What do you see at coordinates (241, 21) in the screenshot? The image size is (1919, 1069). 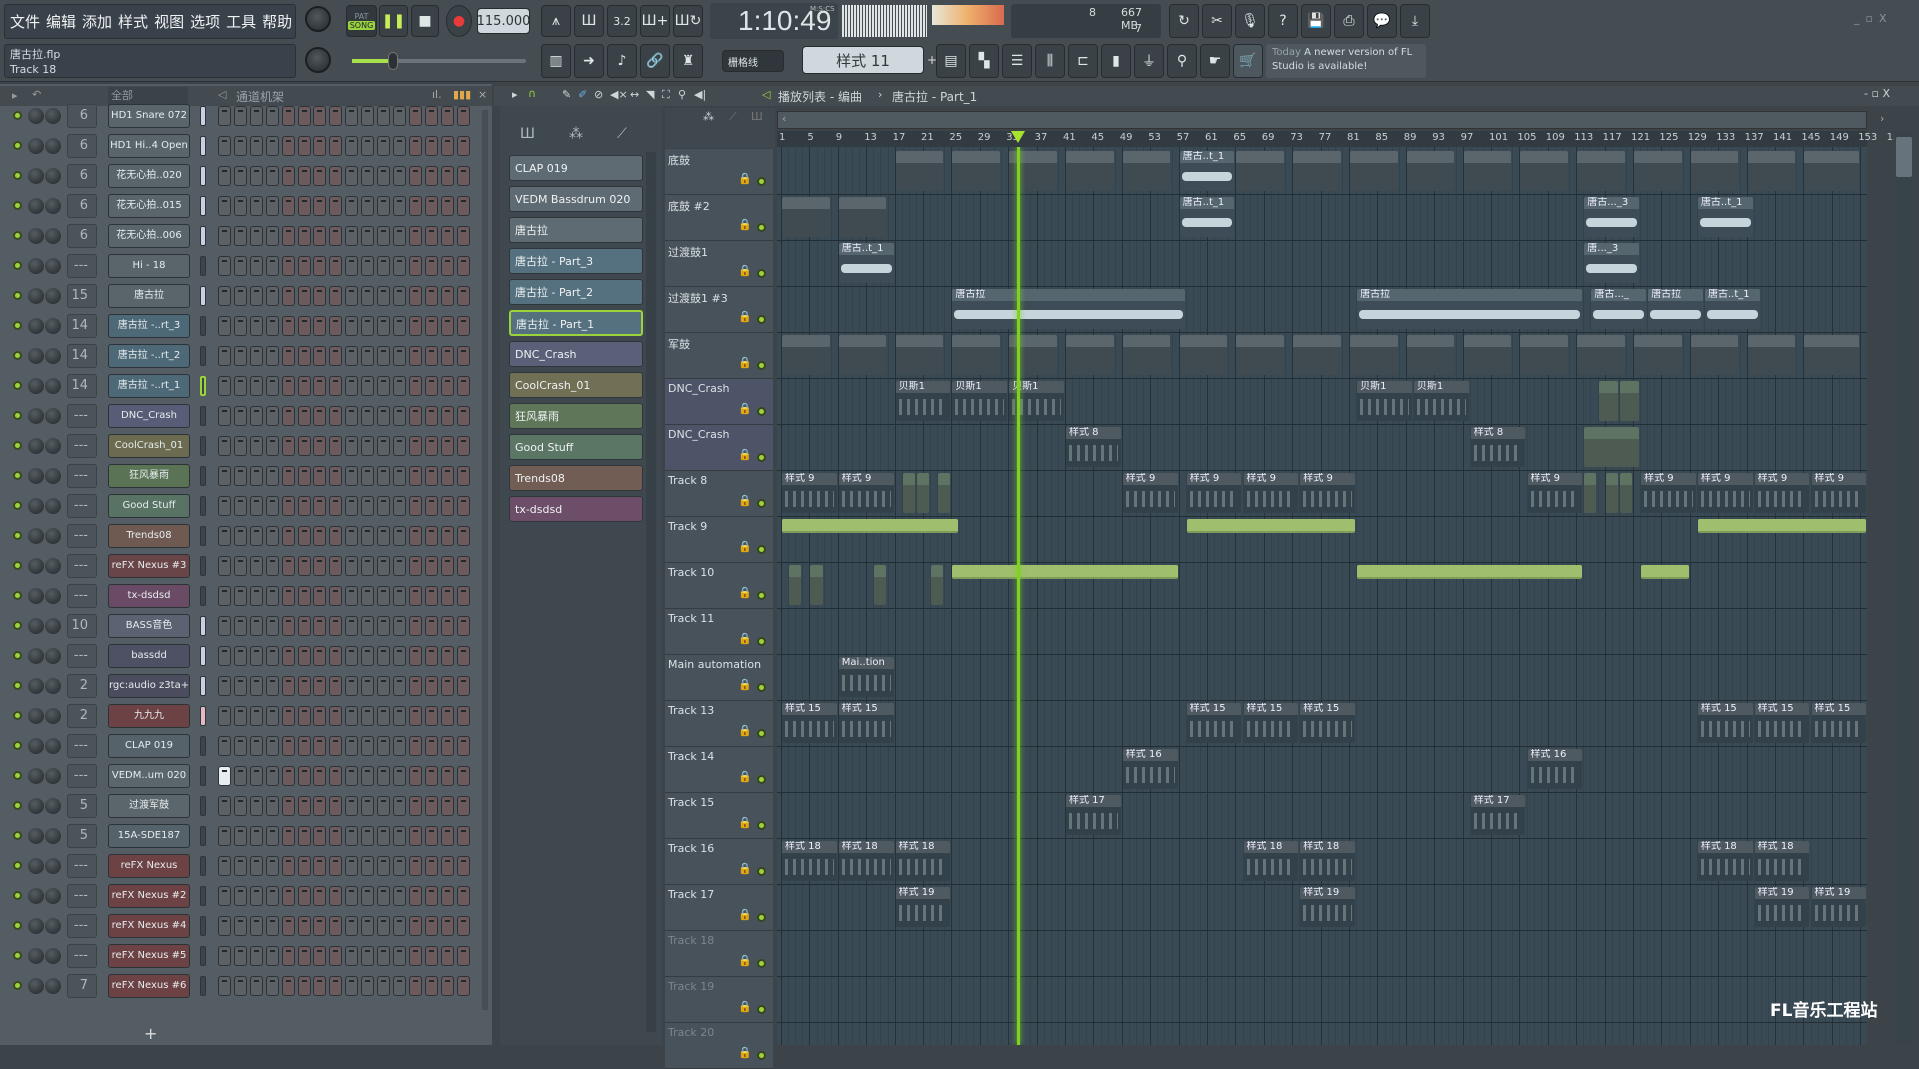 I see `menu-tools: 工具` at bounding box center [241, 21].